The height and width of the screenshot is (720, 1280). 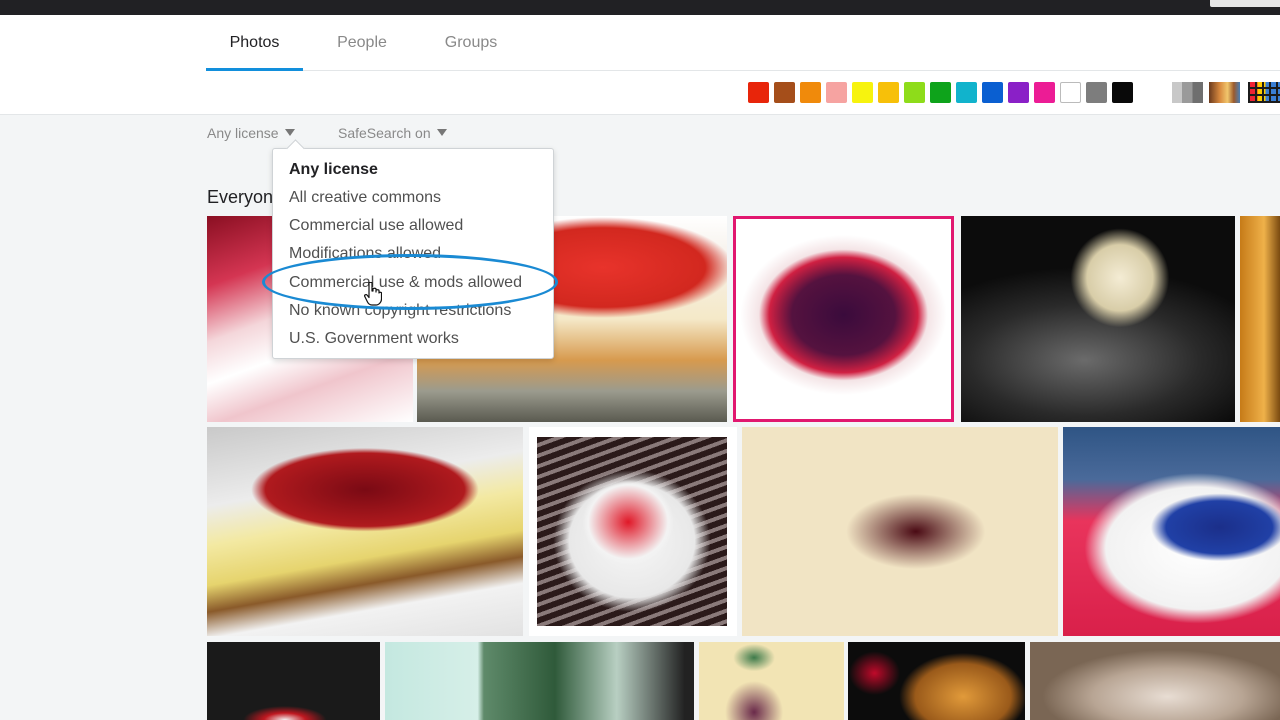 I want to click on tab-photos: Photos, so click(x=254, y=43).